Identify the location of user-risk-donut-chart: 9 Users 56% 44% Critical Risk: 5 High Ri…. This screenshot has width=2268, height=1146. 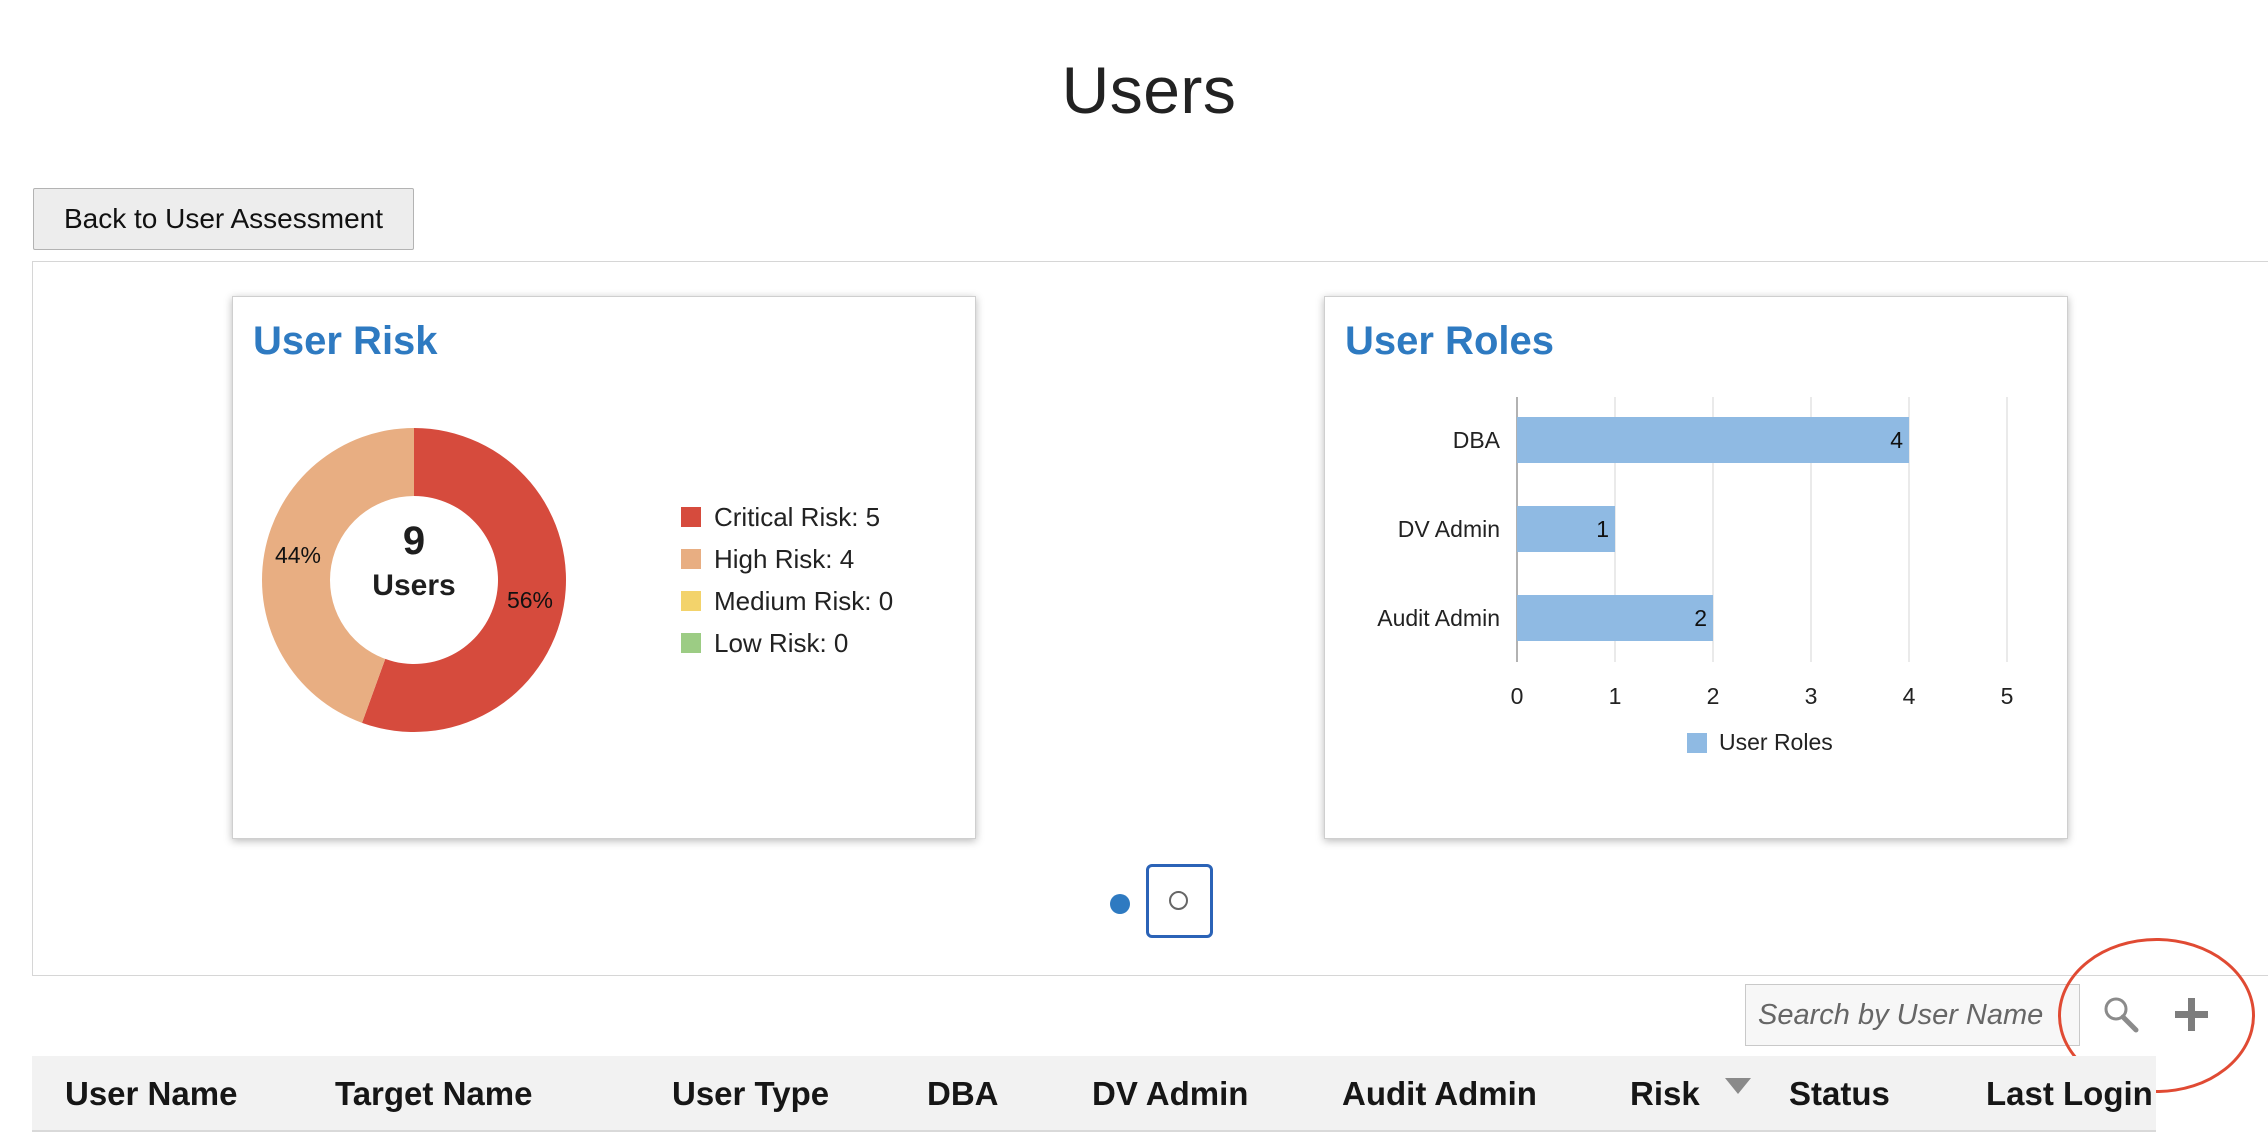
(577, 580).